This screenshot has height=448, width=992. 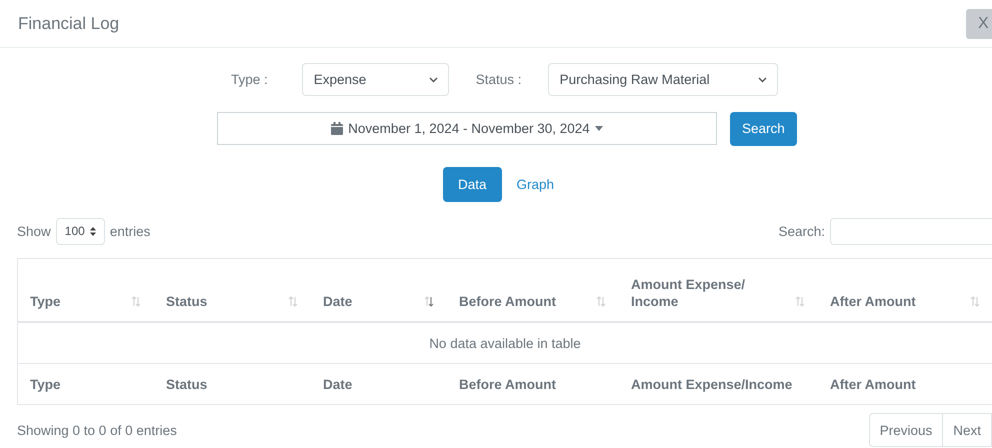 What do you see at coordinates (967, 430) in the screenshot?
I see `pagination-button: Next` at bounding box center [967, 430].